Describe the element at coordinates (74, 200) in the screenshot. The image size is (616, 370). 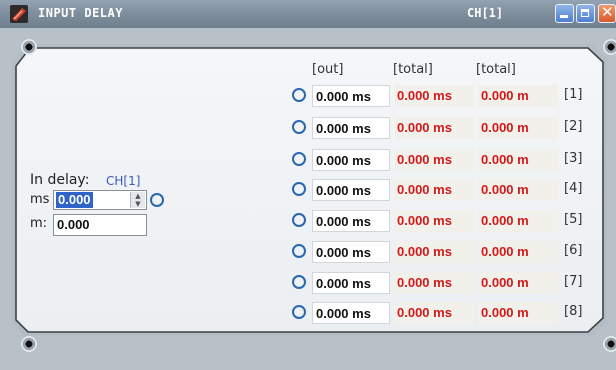
I see `in-delay-ms-value: 0.000` at that location.